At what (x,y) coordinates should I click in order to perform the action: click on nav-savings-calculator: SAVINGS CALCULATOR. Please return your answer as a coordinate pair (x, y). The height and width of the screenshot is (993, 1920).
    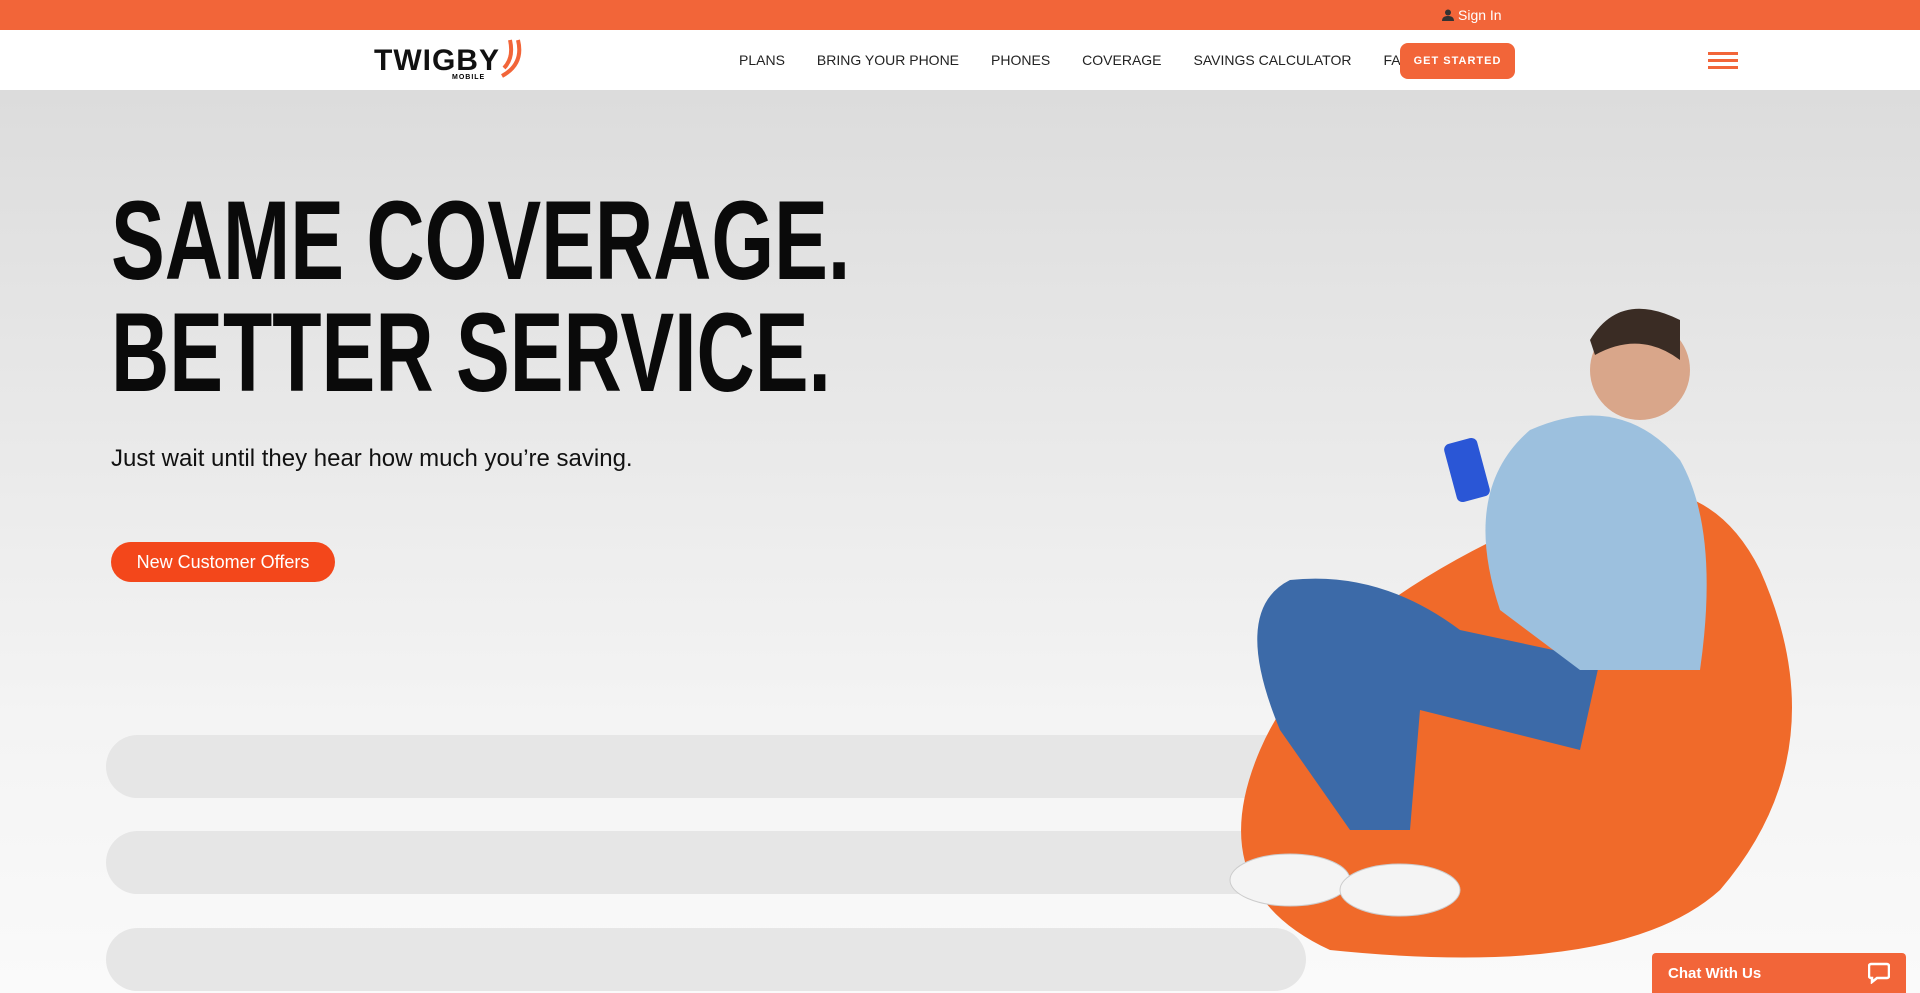
    Looking at the image, I should click on (1273, 60).